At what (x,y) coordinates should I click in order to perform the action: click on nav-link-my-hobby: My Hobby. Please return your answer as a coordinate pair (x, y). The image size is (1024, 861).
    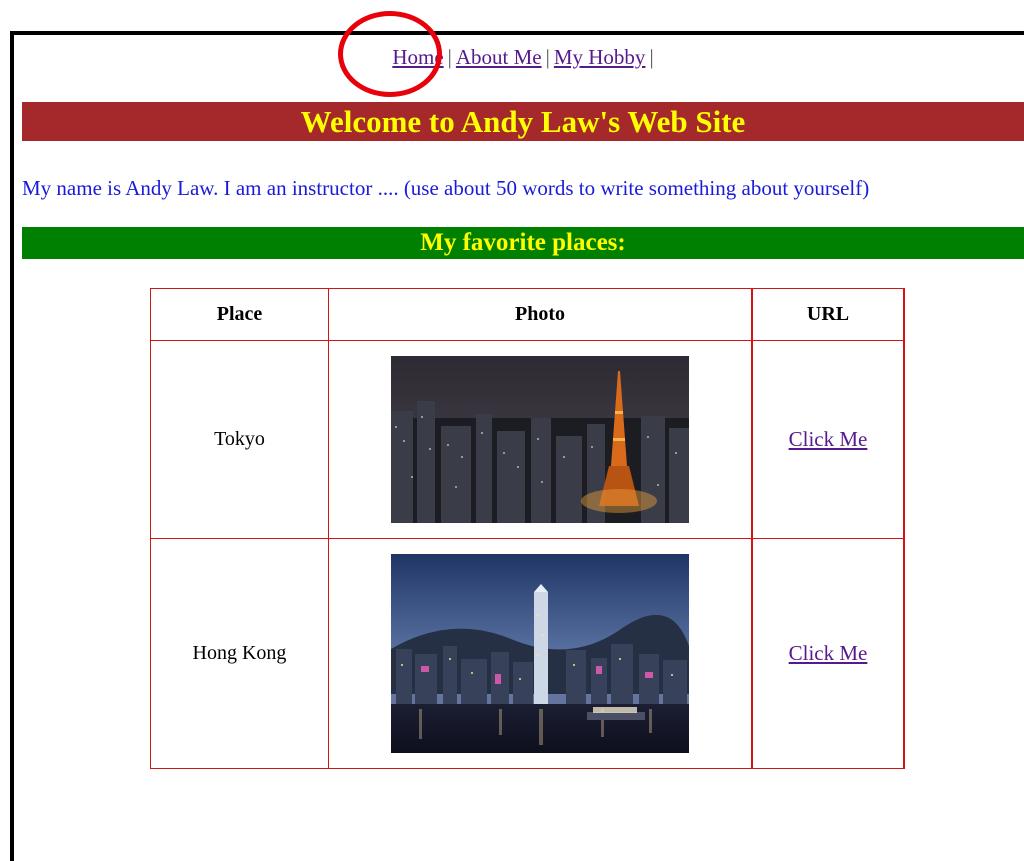
    Looking at the image, I should click on (600, 57).